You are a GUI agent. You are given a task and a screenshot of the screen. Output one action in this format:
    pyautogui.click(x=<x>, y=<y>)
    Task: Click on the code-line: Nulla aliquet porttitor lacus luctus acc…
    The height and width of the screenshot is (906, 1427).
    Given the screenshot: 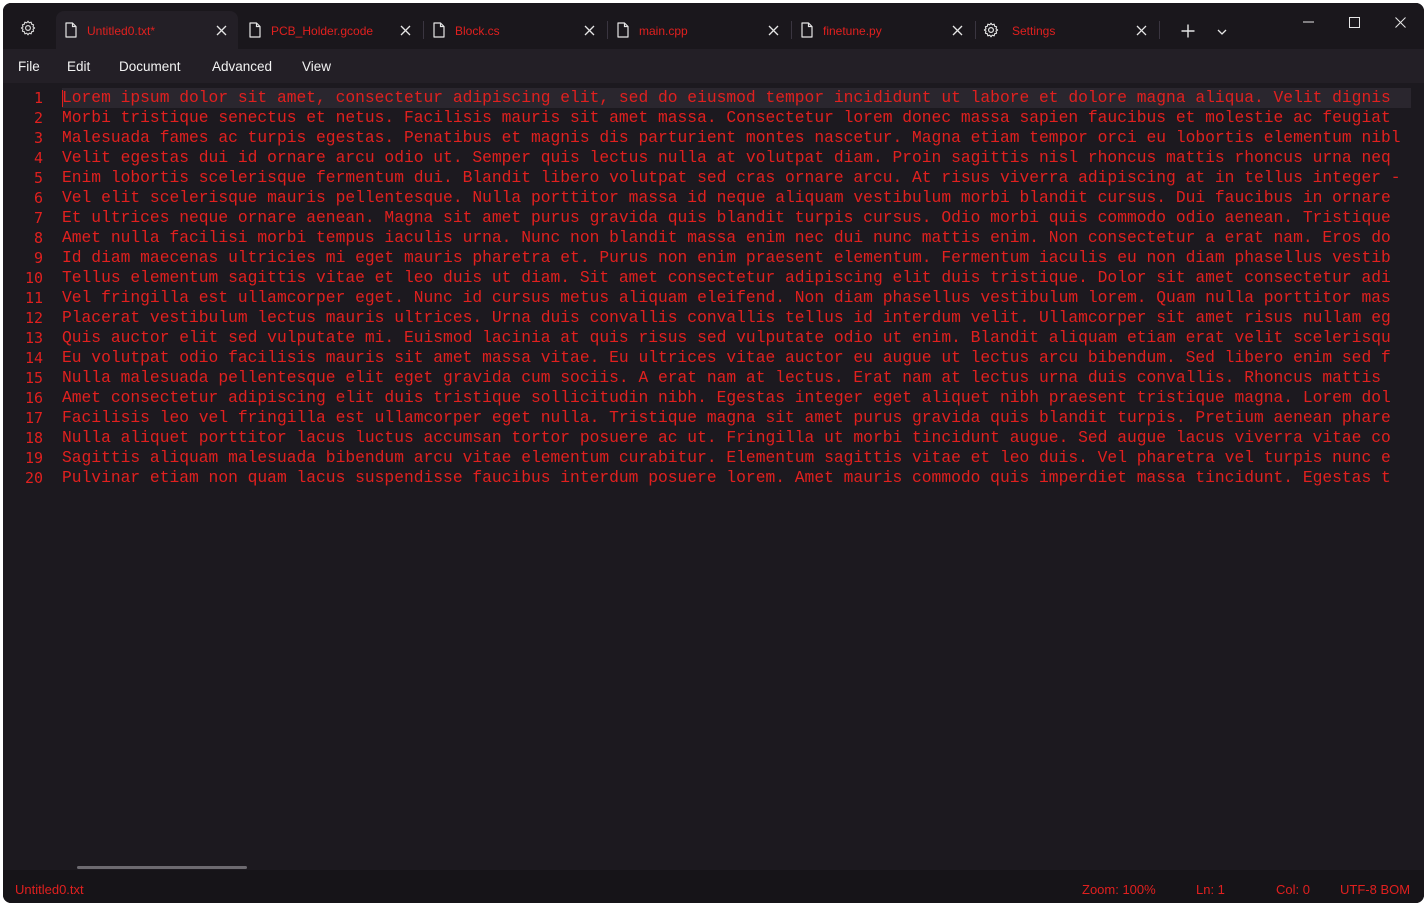 What is the action you would take?
    pyautogui.click(x=736, y=438)
    